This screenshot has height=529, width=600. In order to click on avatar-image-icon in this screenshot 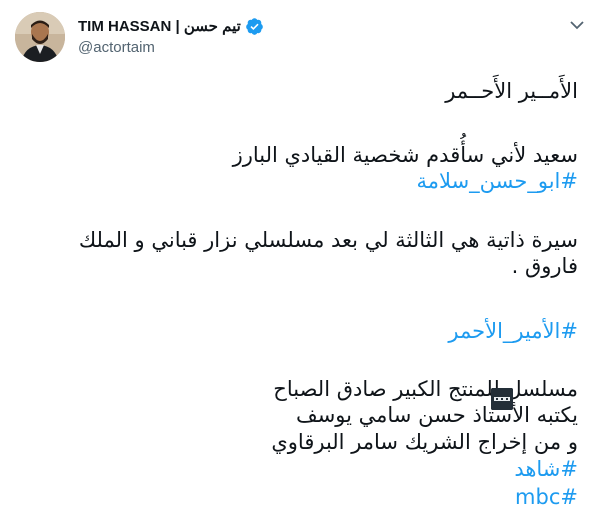, I will do `click(40, 37)`.